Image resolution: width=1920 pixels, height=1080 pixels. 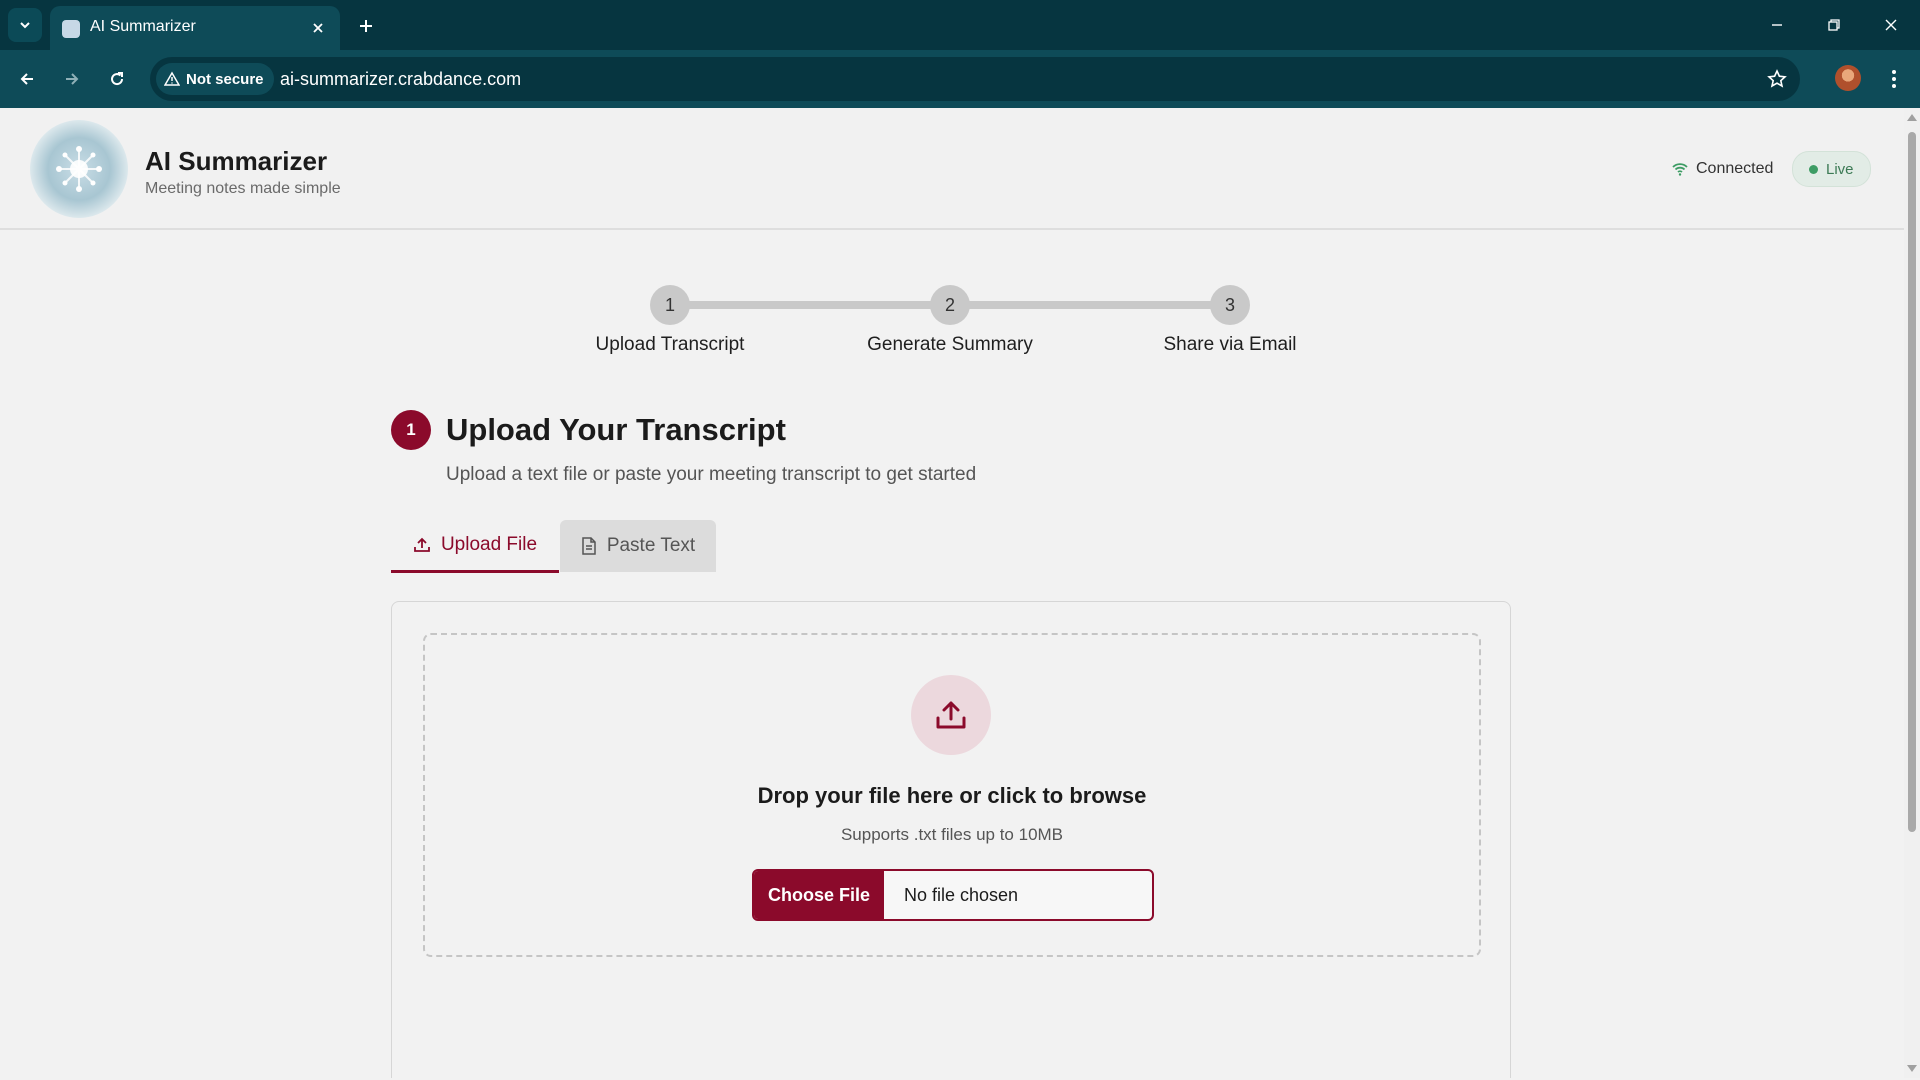 I want to click on page-scrollbar, so click(x=1912, y=593).